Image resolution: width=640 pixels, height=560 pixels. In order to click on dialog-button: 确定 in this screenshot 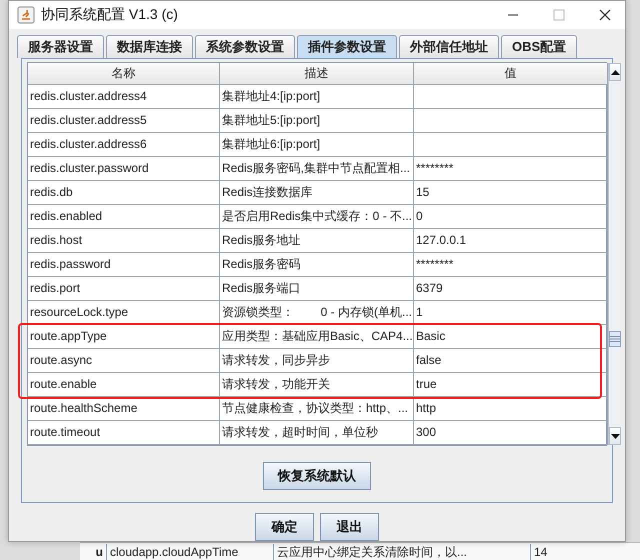, I will do `click(284, 527)`.